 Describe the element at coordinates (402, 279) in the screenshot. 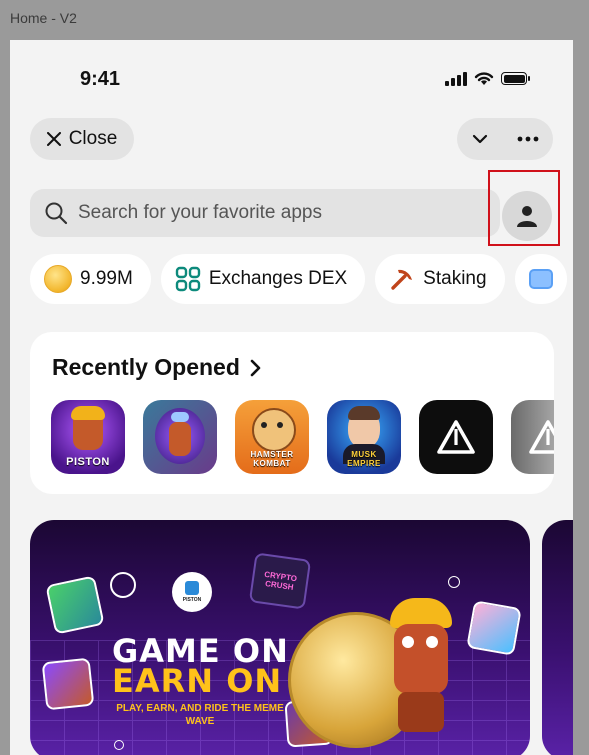

I see `pickaxe-icon` at that location.